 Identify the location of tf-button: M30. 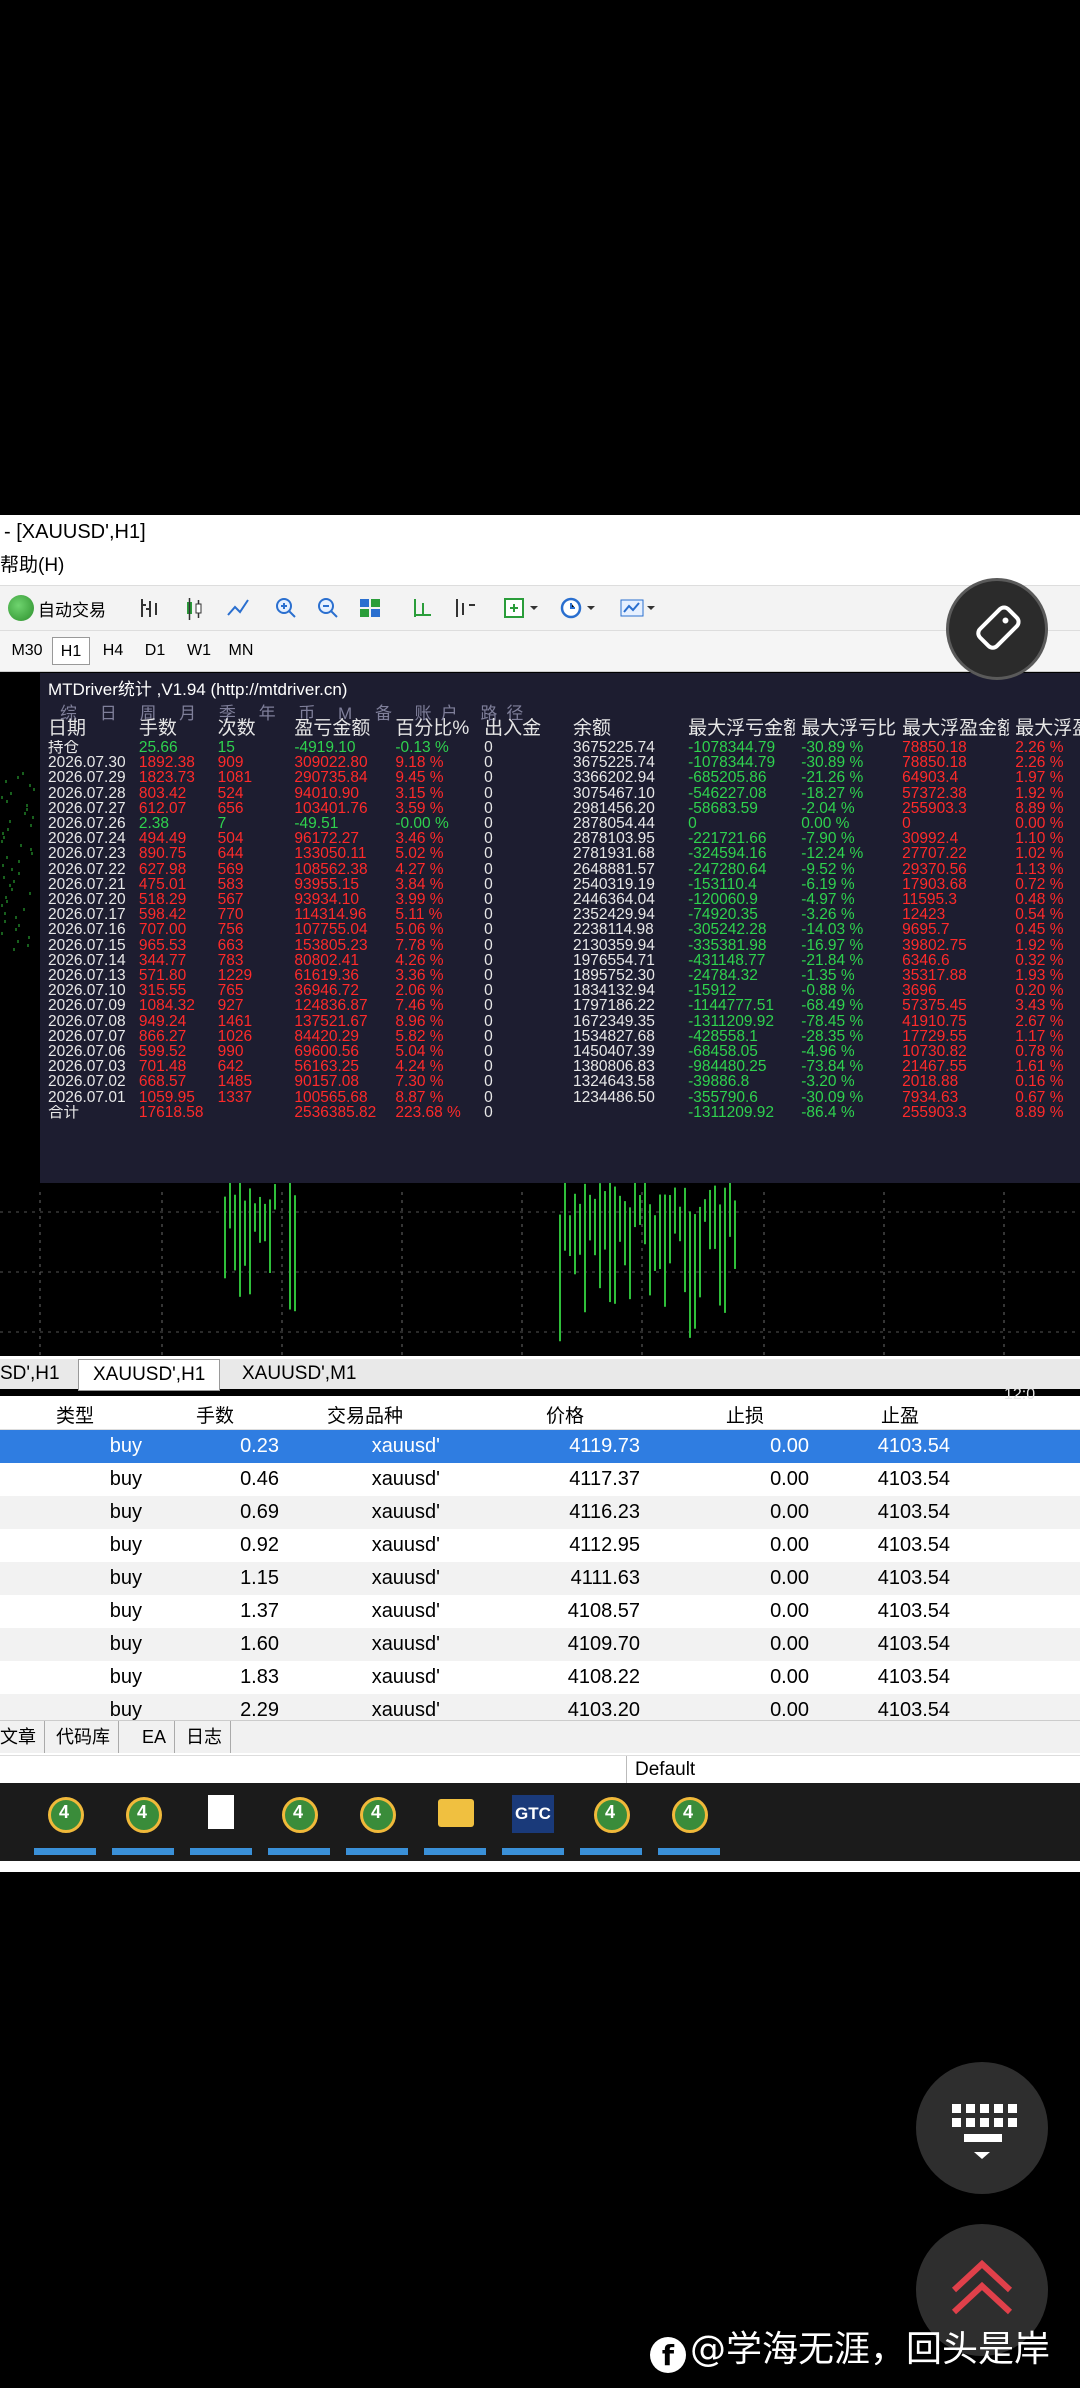
(27, 651).